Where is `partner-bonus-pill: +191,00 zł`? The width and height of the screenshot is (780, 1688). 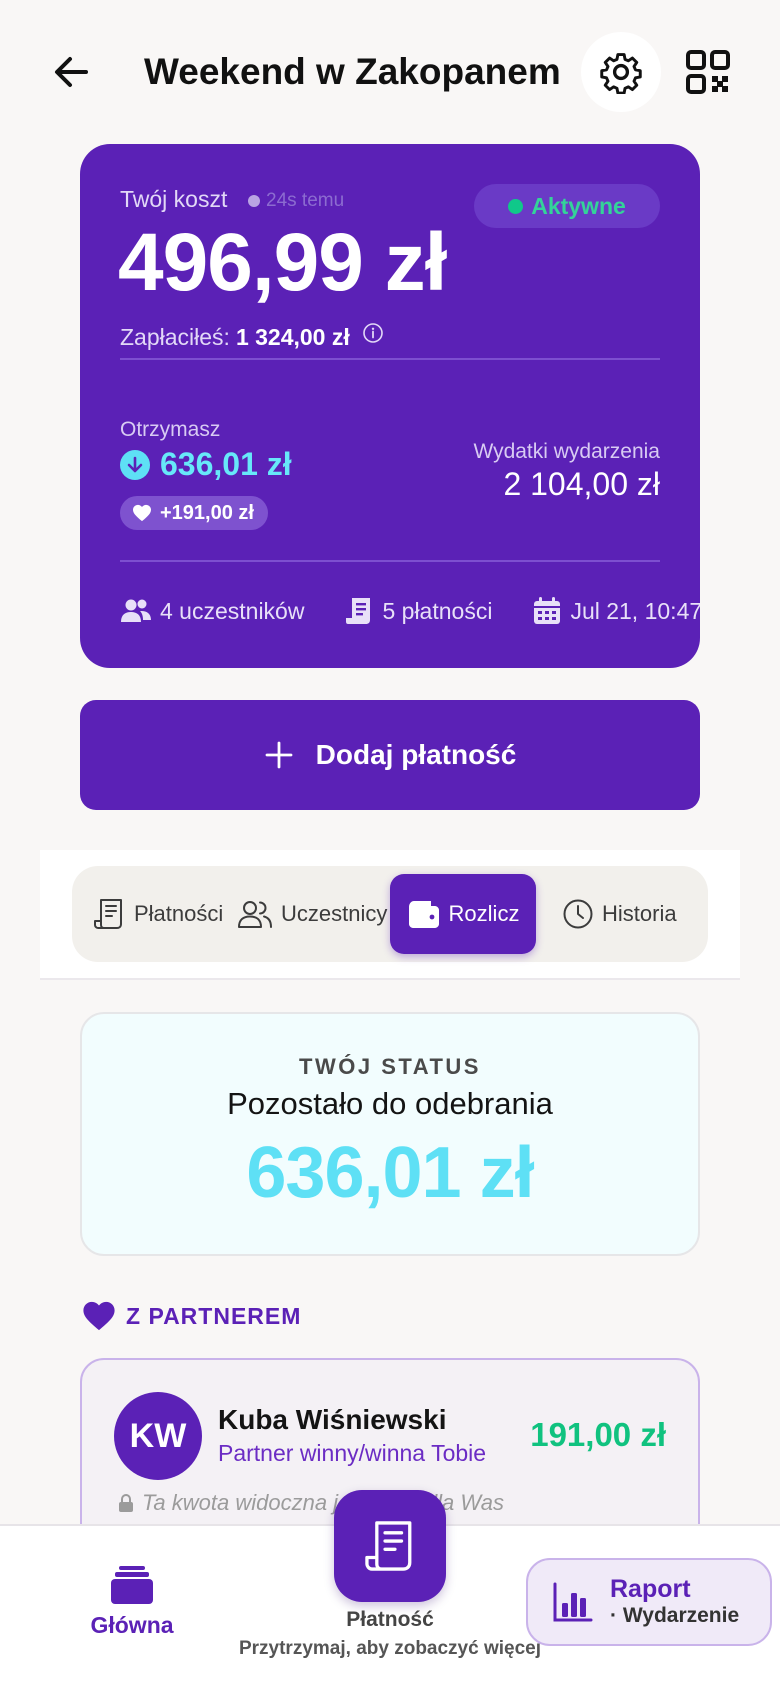
partner-bonus-pill: +191,00 zł is located at coordinates (194, 513).